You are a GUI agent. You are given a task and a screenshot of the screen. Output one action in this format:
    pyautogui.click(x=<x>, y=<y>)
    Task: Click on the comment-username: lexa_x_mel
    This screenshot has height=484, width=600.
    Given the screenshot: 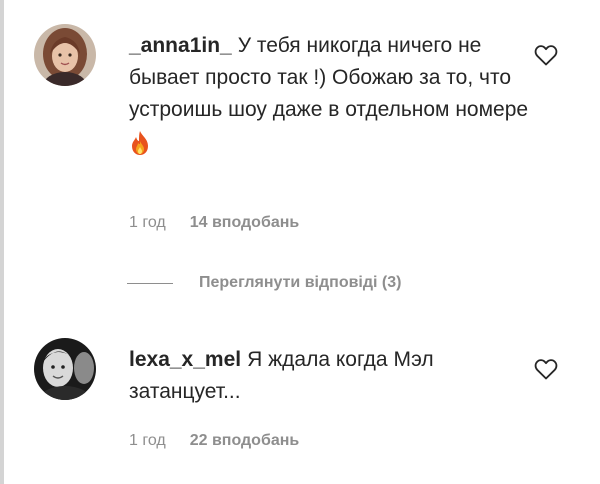 What is the action you would take?
    pyautogui.click(x=185, y=359)
    